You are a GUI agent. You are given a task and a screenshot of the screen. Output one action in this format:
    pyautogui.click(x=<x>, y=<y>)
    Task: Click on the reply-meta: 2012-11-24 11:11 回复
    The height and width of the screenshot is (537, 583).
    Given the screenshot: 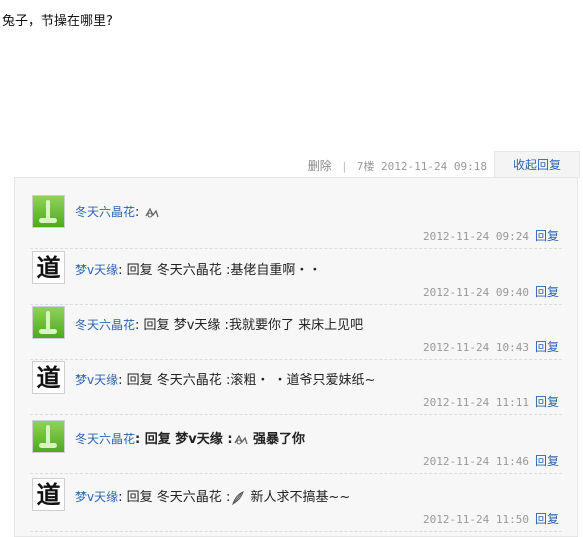 What is the action you would take?
    pyautogui.click(x=491, y=401)
    